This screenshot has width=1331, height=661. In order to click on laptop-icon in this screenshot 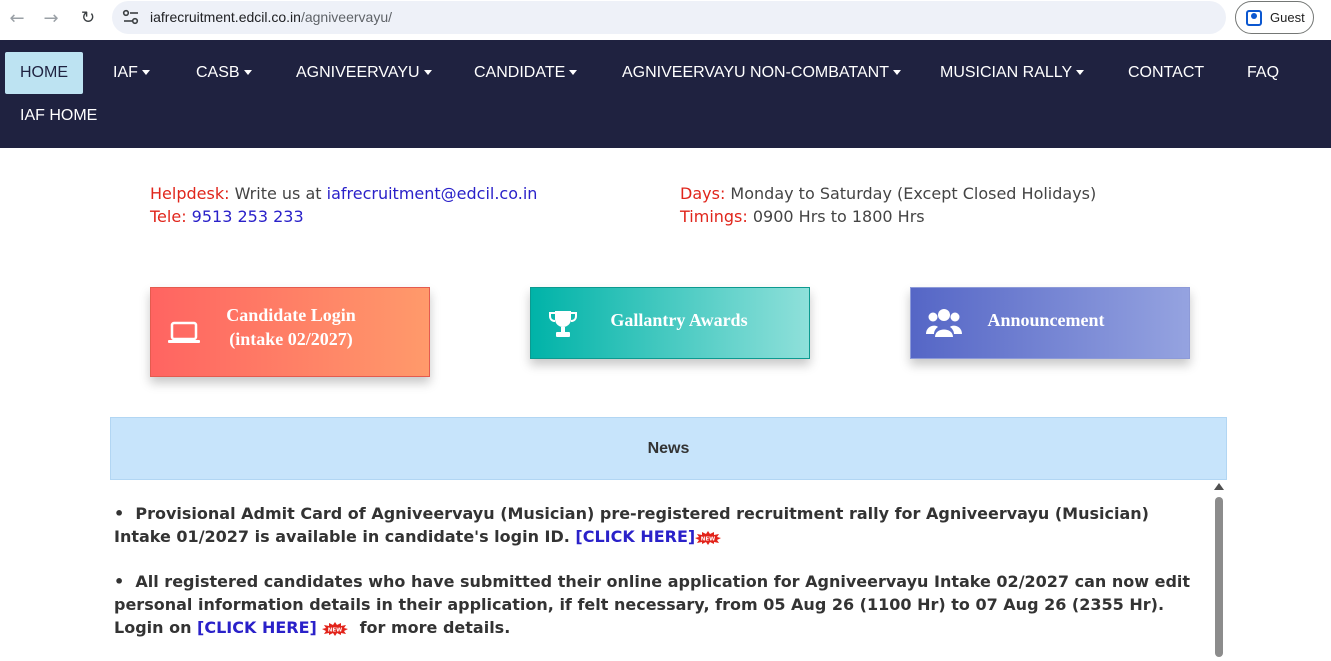, I will do `click(184, 332)`.